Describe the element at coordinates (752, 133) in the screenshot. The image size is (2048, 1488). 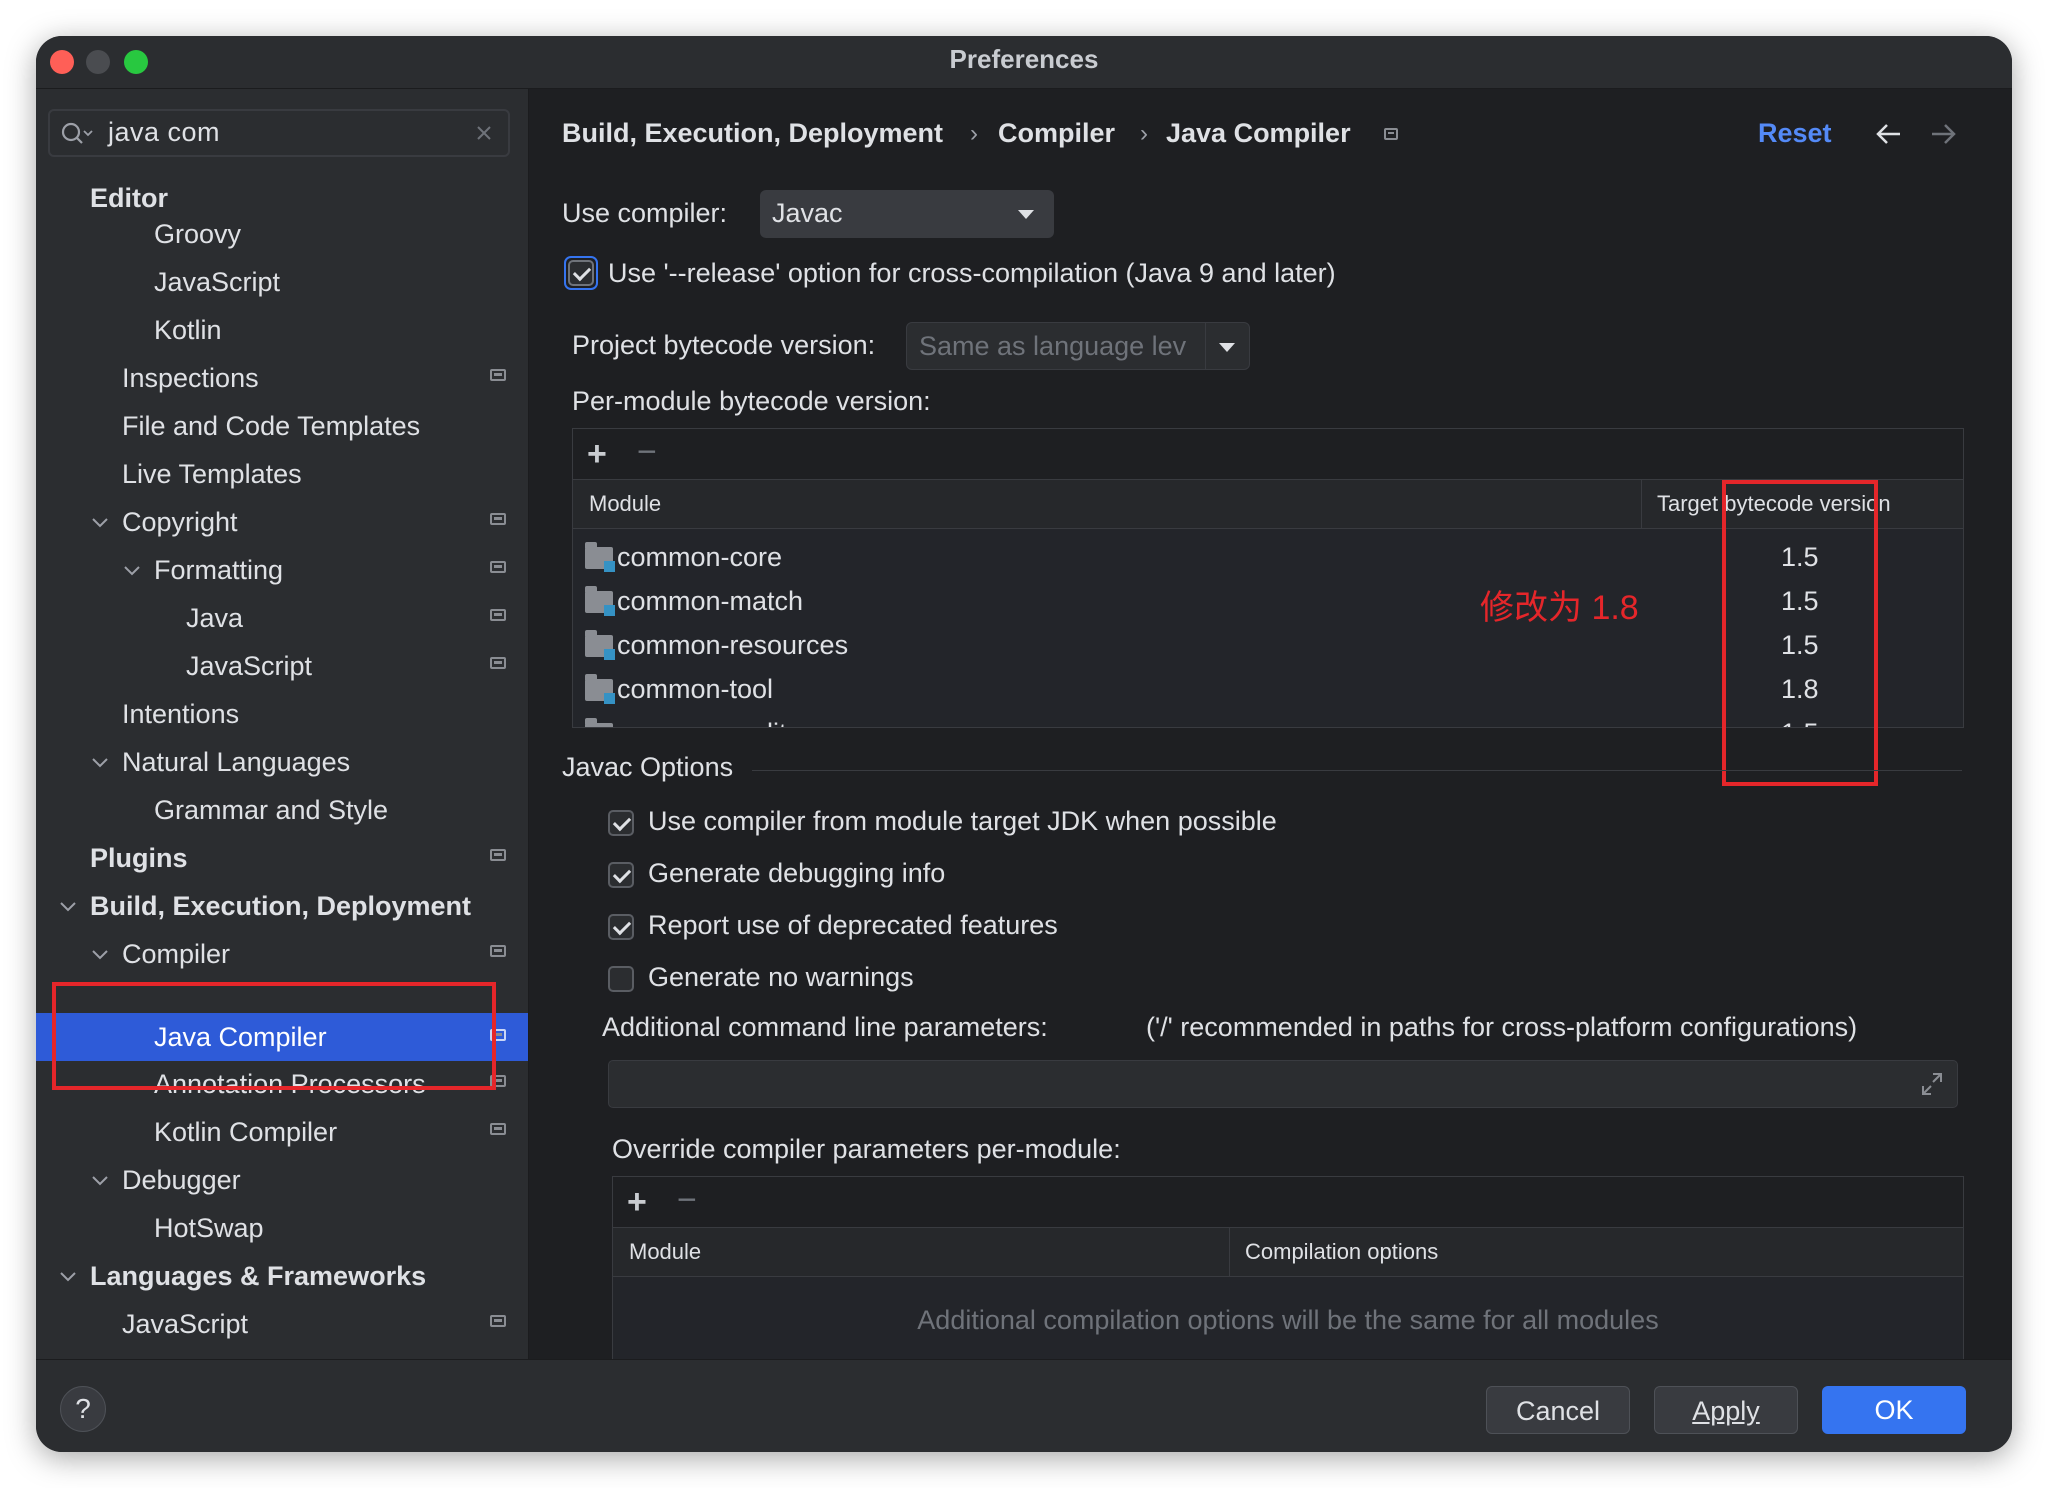
I see `breadcrumb-build-execution-deployment: Build, Execution, Deployment` at that location.